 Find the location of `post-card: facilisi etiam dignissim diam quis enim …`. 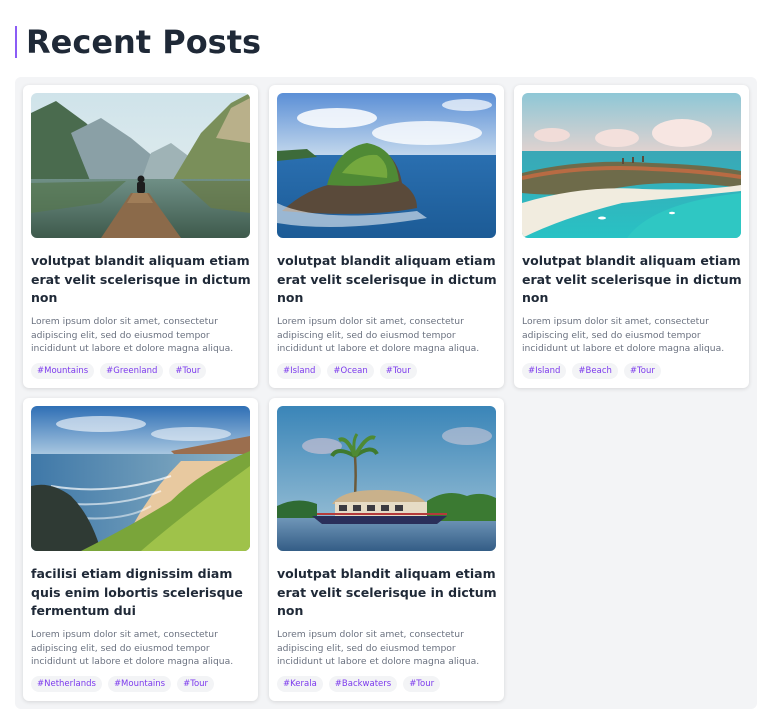

post-card: facilisi etiam dignissim diam quis enim … is located at coordinates (140, 549).